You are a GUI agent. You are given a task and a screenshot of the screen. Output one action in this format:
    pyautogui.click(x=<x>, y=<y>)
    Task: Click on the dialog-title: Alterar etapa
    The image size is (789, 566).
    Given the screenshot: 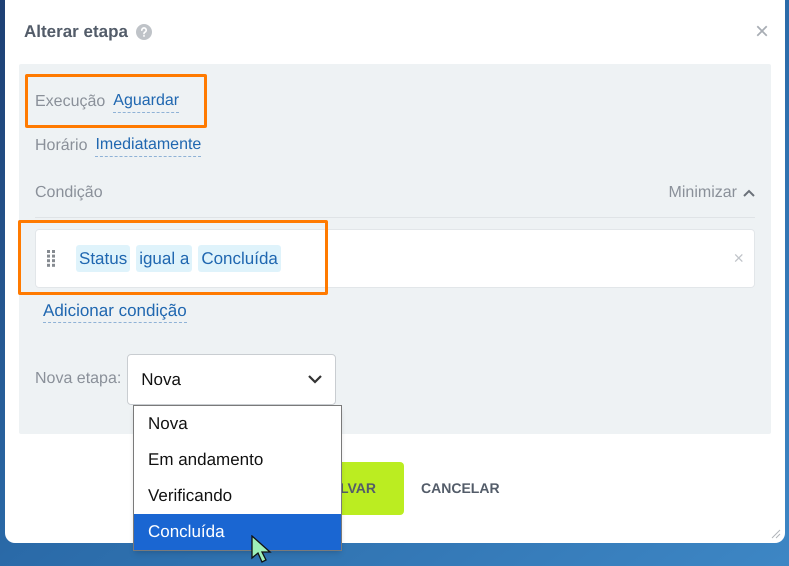 What is the action you would take?
    pyautogui.click(x=76, y=32)
    